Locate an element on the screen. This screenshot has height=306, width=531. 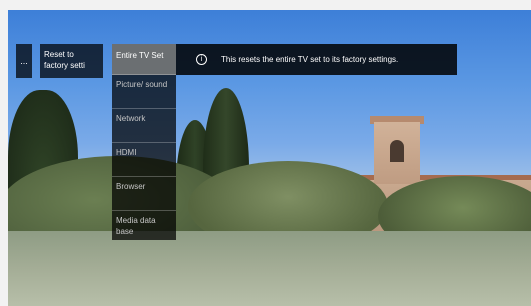
menu-item-label: Browser is located at coordinates (131, 186).